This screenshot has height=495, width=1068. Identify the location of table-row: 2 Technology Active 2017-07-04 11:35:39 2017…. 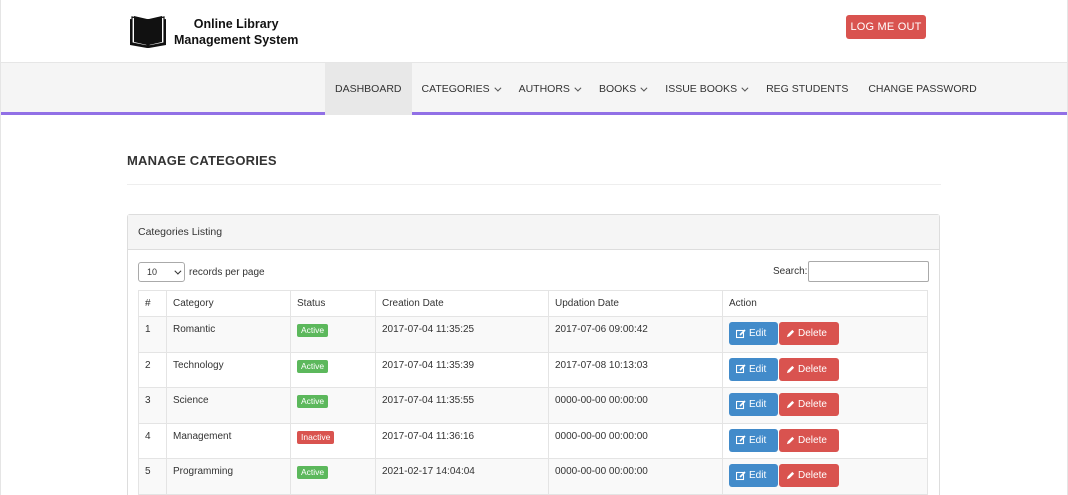
(533, 370).